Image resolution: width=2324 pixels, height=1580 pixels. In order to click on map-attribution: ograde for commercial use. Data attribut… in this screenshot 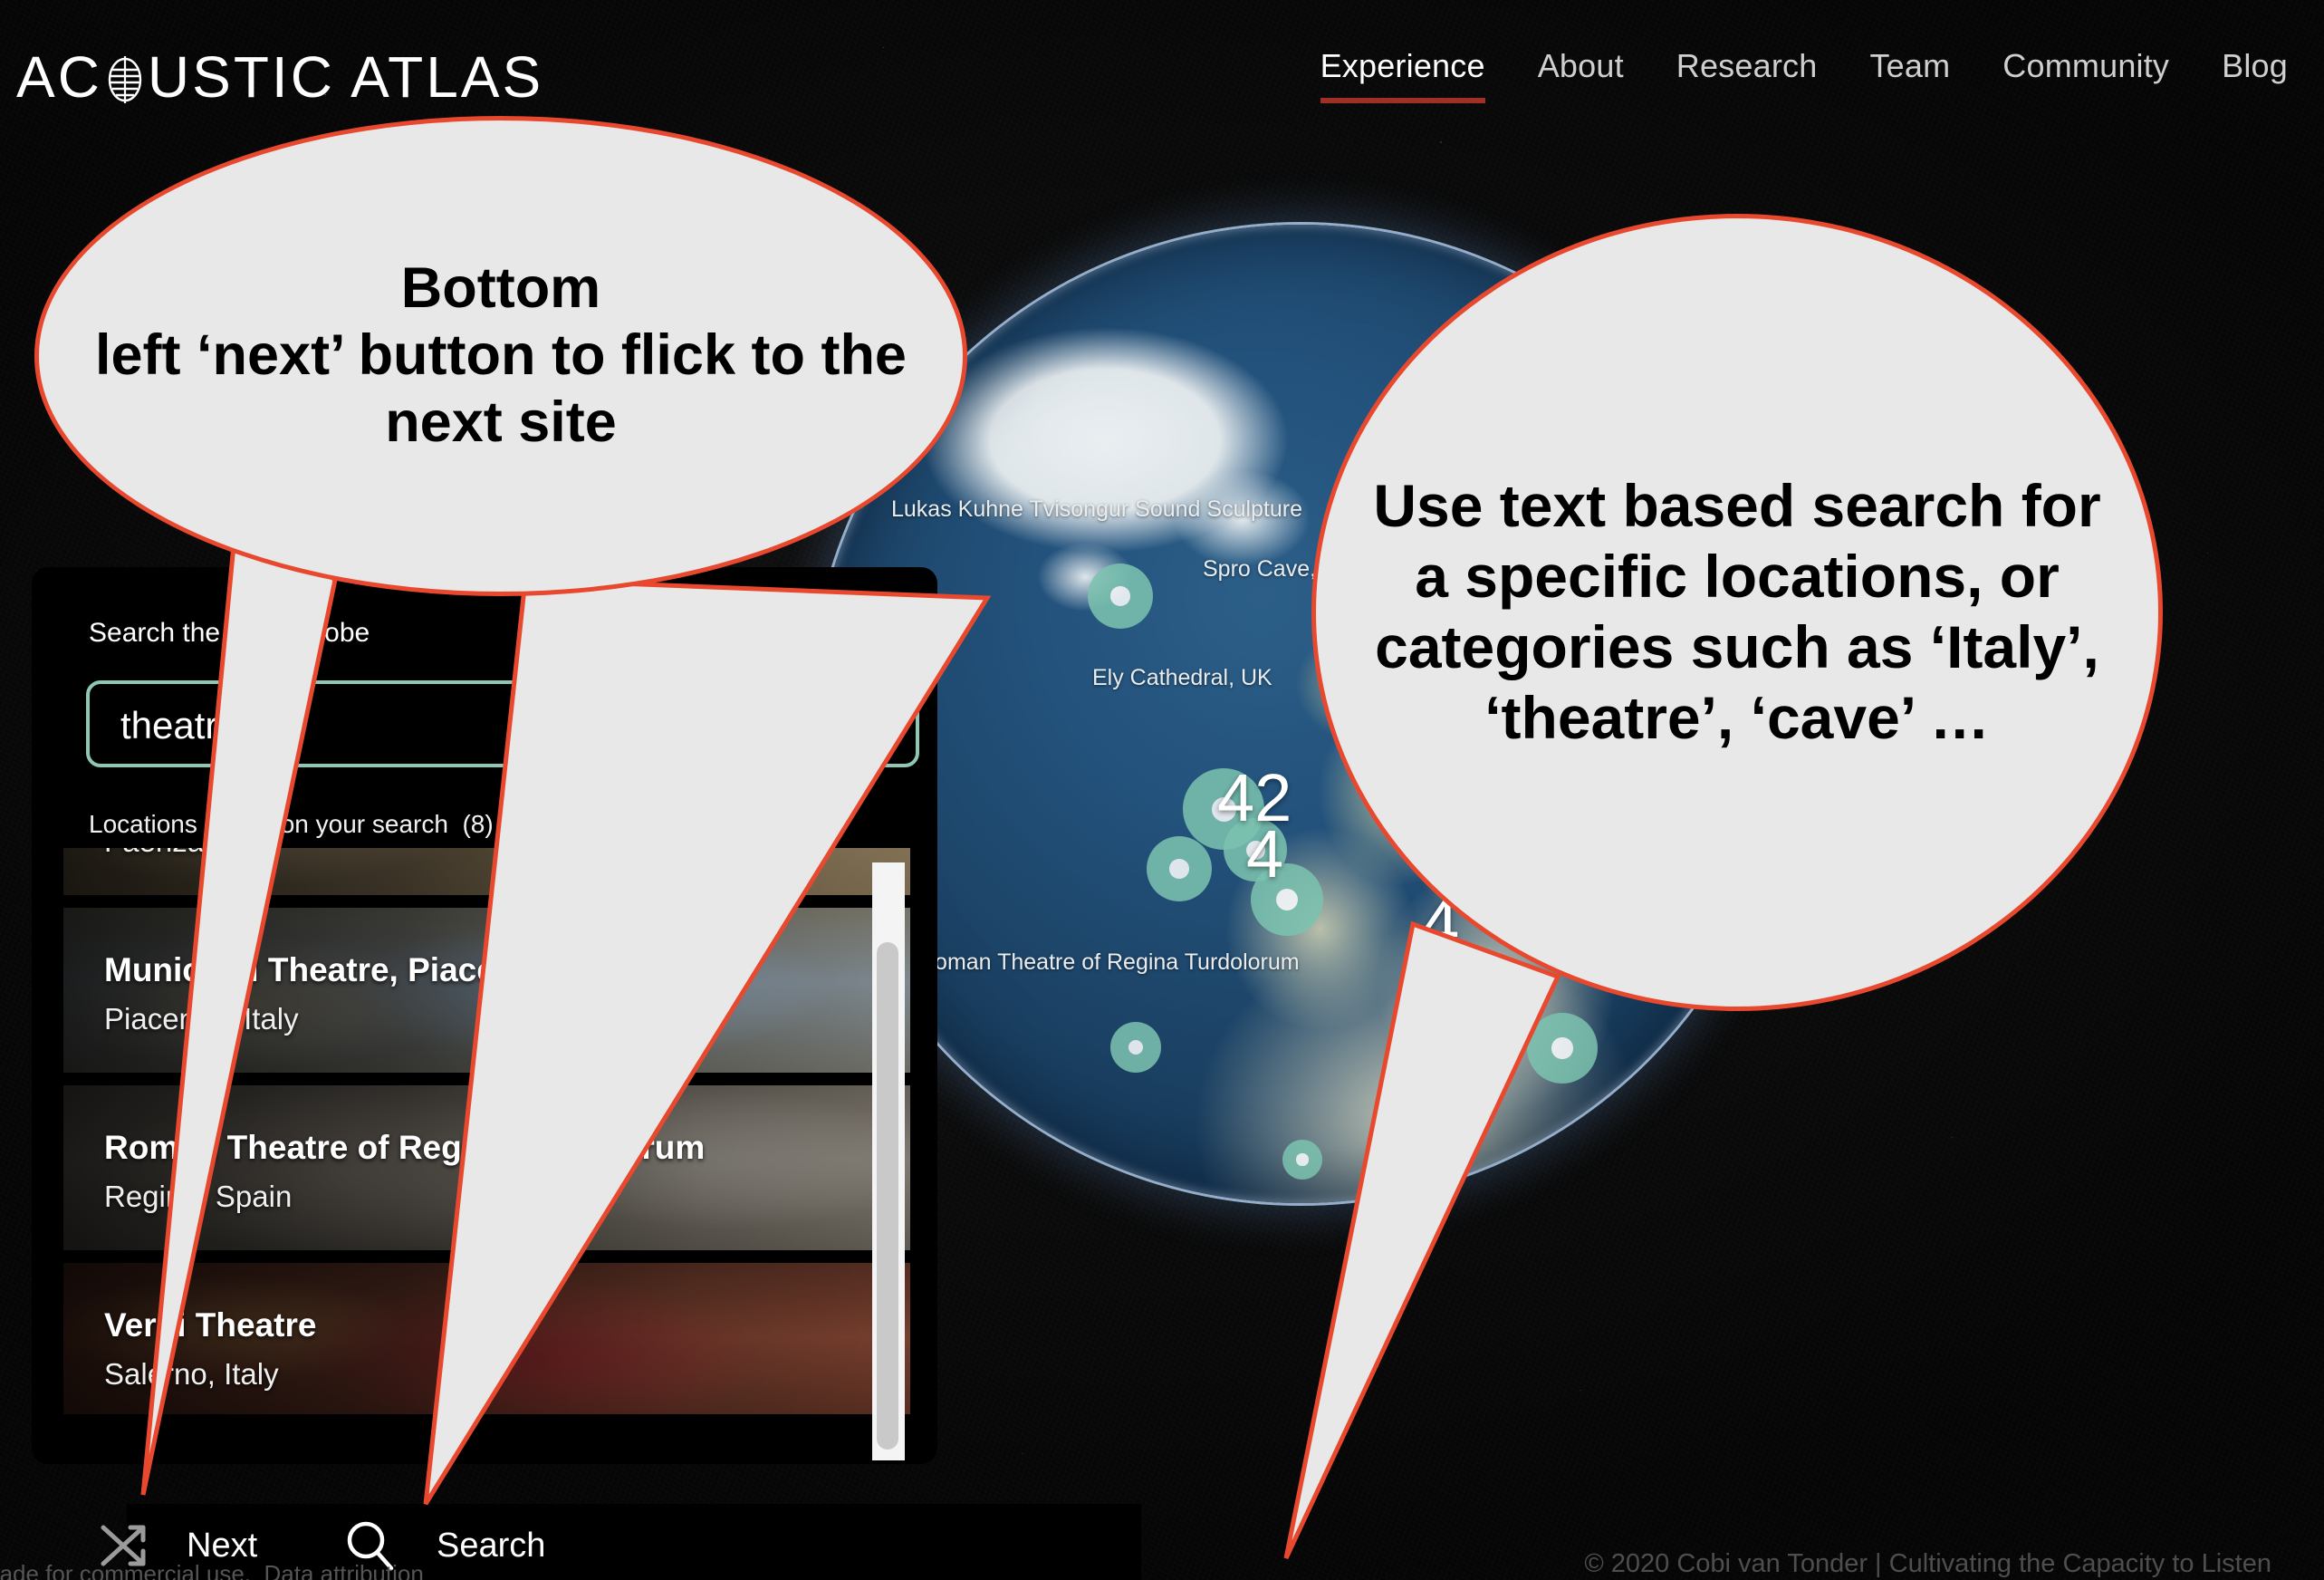, I will do `click(212, 1570)`.